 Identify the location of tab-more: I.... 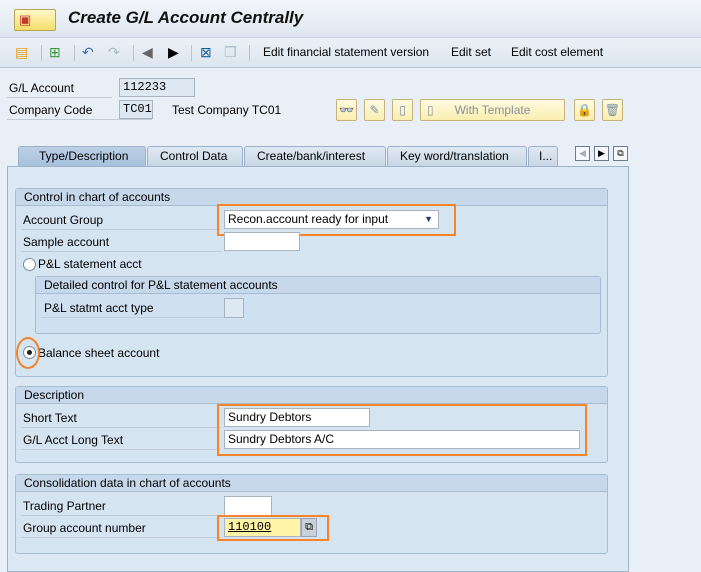
(543, 156).